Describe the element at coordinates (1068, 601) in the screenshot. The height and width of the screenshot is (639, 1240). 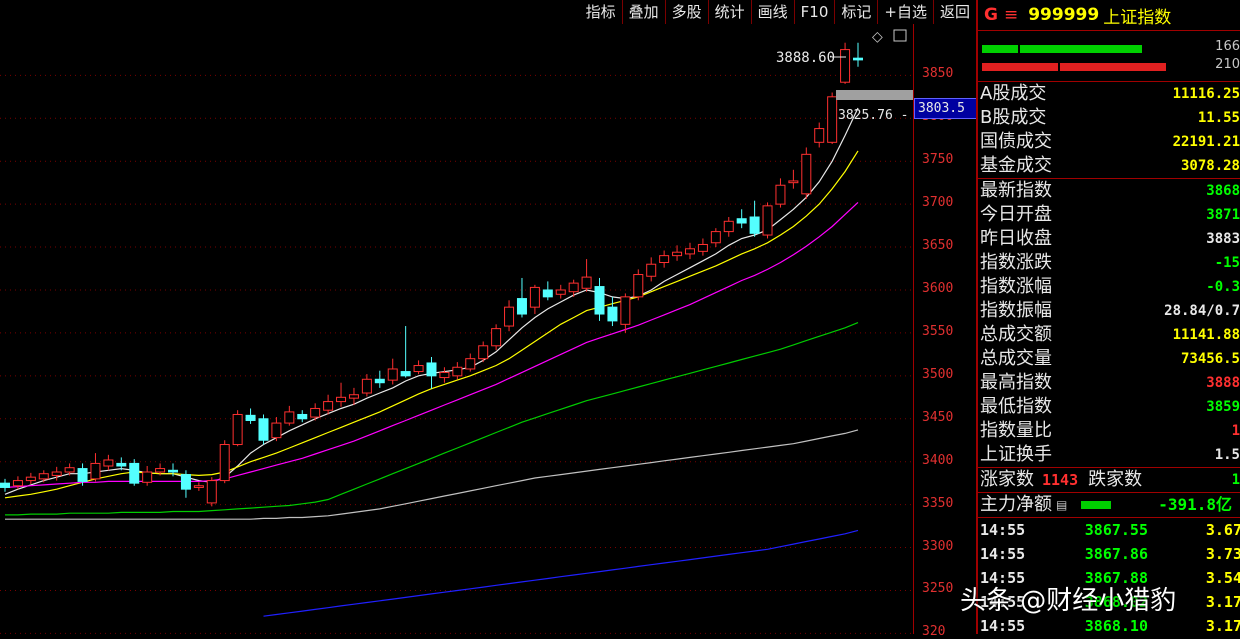
I see `watermark: 头条 @财经小猎豹` at that location.